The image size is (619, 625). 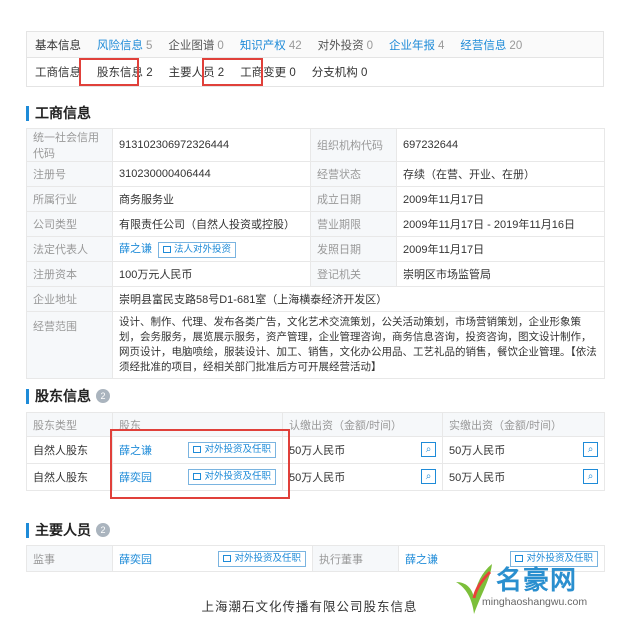 I want to click on field-label: 统一社会信用代码, so click(x=69, y=145).